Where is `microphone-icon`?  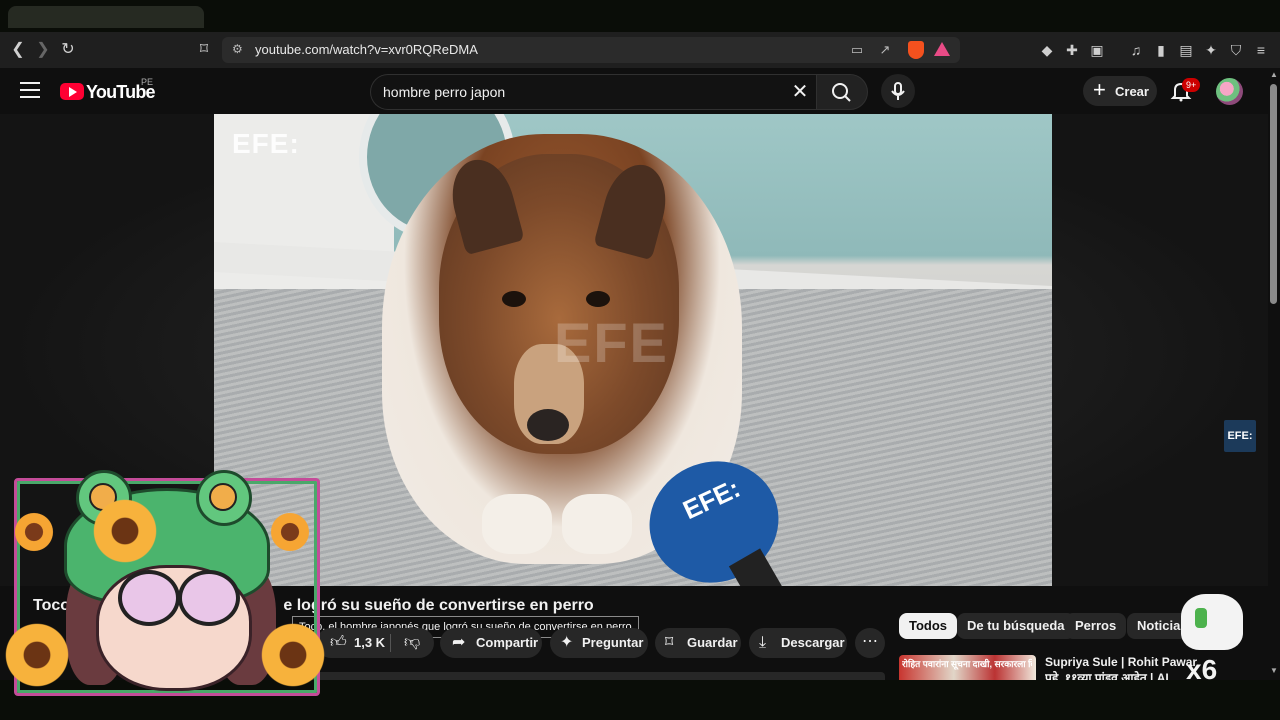 microphone-icon is located at coordinates (898, 91).